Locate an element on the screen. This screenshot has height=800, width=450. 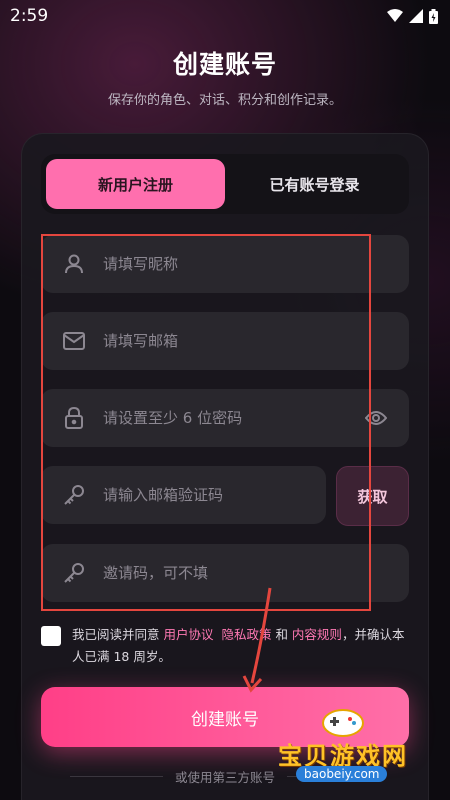
agreement-row: 我已阅读并同意 用户协议 隐私政策 和 内容规则，并确认本人已满 18 周岁。 is located at coordinates (226, 646).